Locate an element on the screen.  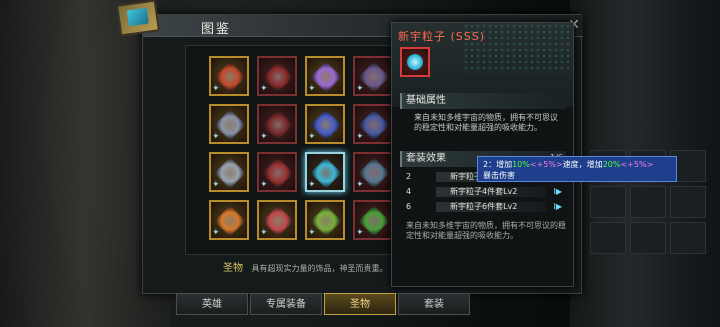
category-text: 具有超现实力量的饰品，神圣而贵重。 is located at coordinates (319, 268).